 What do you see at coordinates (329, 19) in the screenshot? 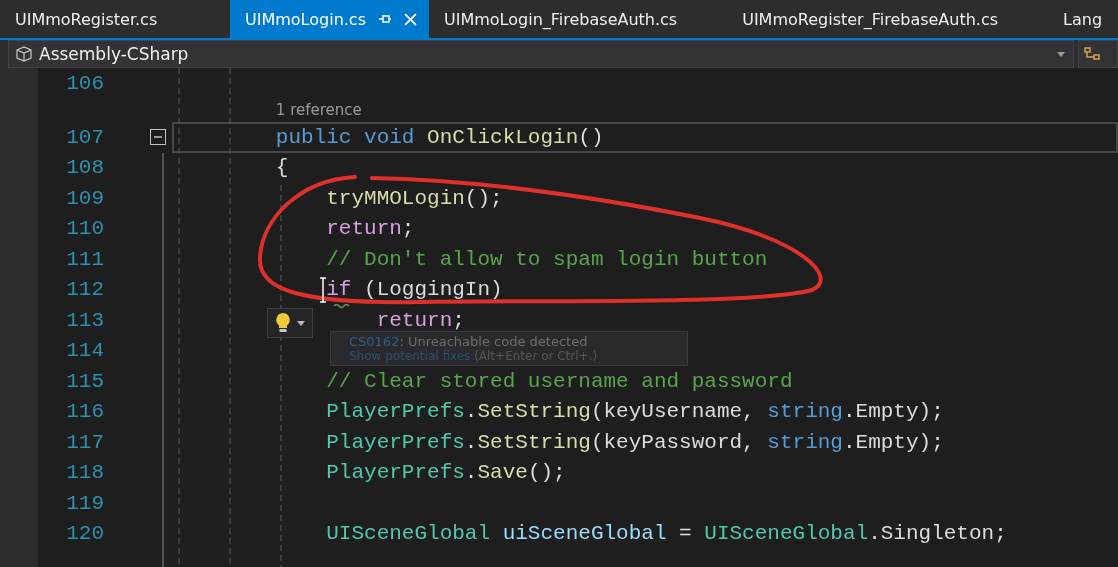
I see `editor-tab: UIMmoLogin.cs` at bounding box center [329, 19].